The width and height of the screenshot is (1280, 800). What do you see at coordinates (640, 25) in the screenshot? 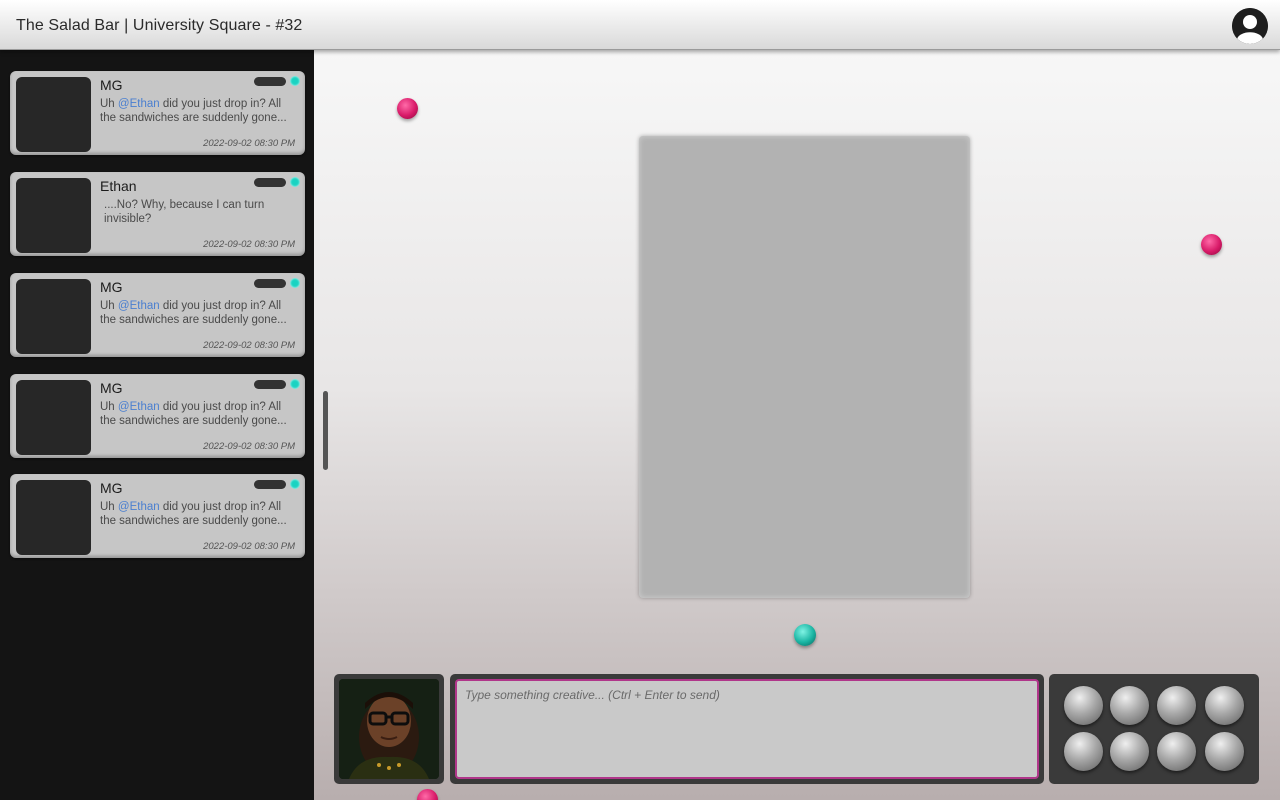
I see `top-bar: The Salad Bar | University Square - #32` at bounding box center [640, 25].